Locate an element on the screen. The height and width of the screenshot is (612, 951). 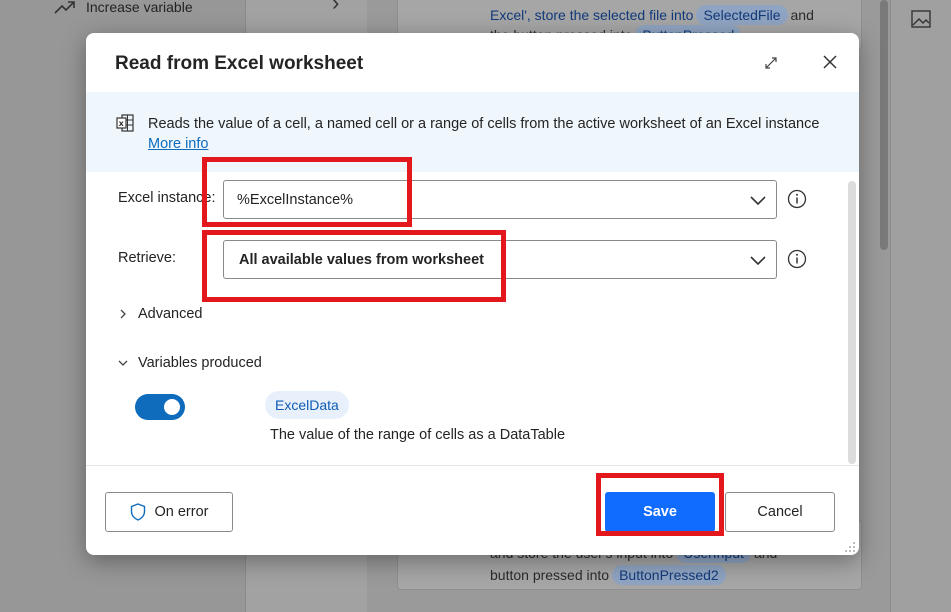
scrollbar-thumb is located at coordinates (884, 125).